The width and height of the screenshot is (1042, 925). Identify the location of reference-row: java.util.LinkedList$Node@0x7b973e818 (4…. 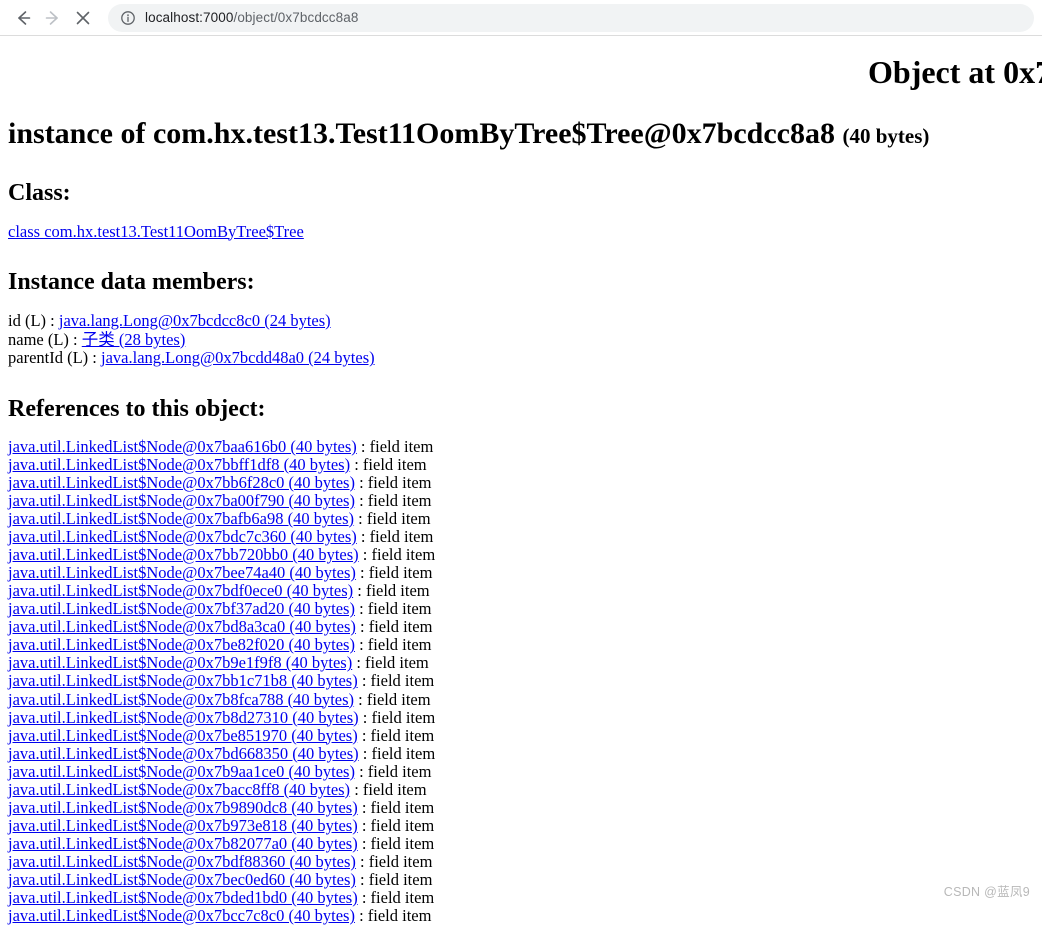
(521, 825).